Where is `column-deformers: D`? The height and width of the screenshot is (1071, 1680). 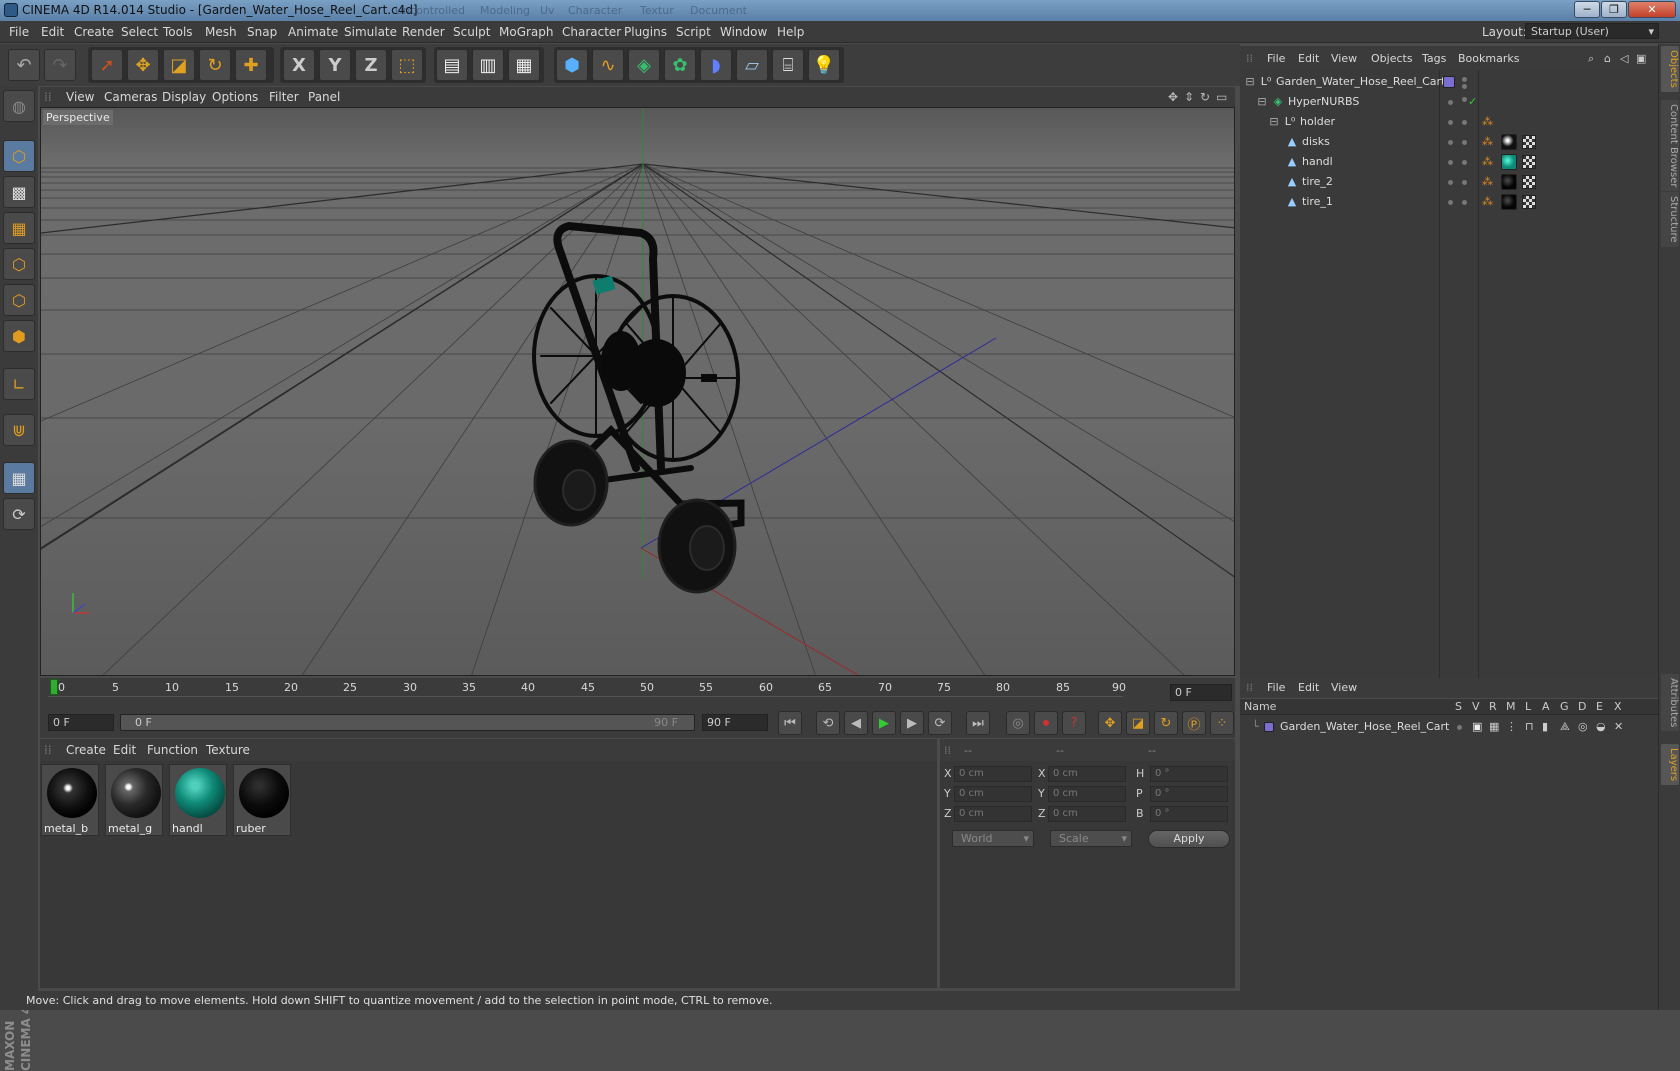 column-deformers: D is located at coordinates (1582, 706).